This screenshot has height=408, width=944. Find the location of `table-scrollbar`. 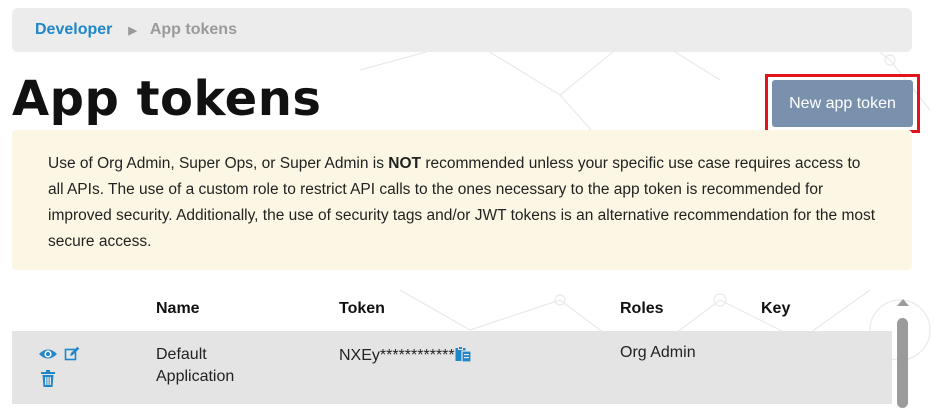

table-scrollbar is located at coordinates (903, 352).